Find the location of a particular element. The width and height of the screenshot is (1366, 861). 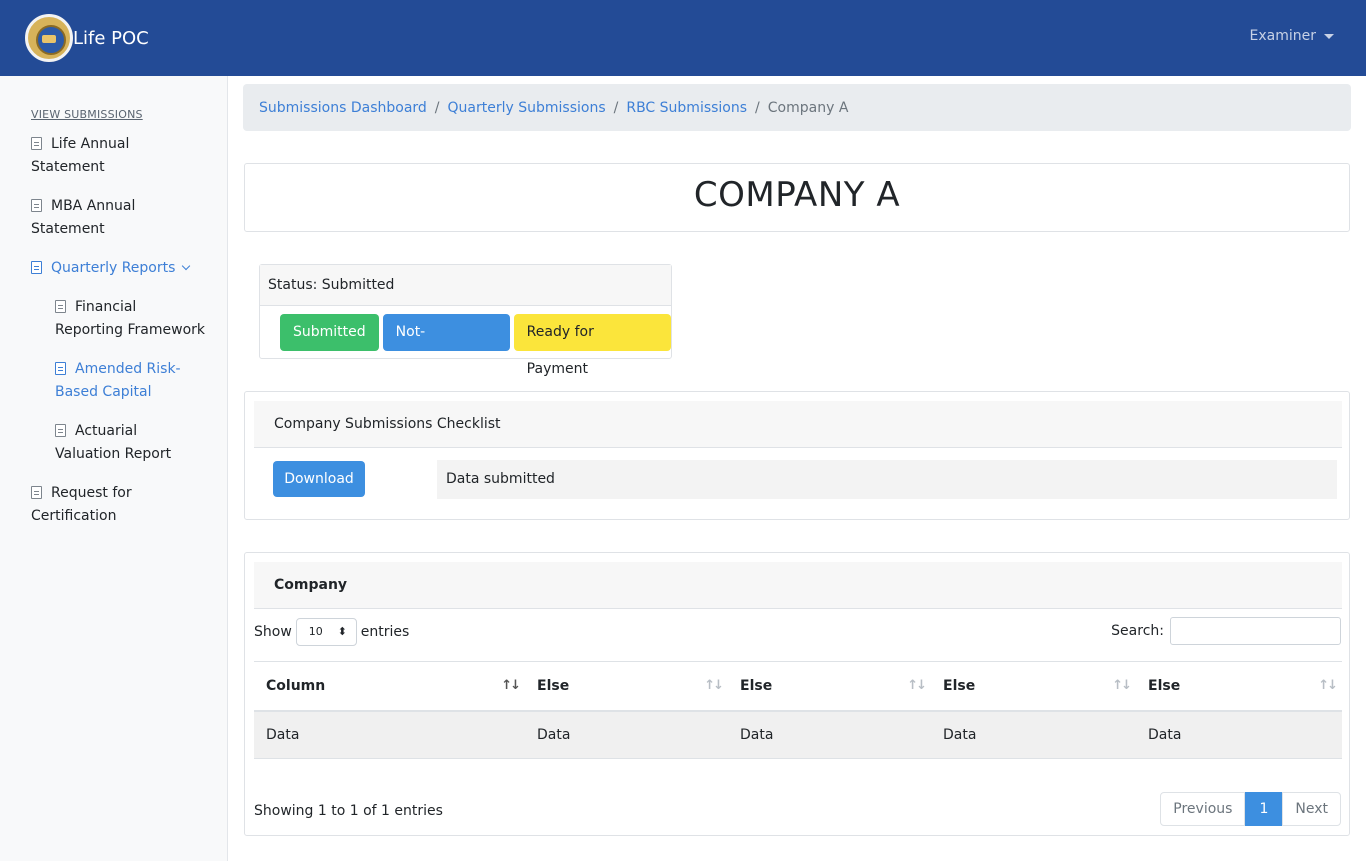

checklist-title: Company Submissions Checklist is located at coordinates (798, 424).